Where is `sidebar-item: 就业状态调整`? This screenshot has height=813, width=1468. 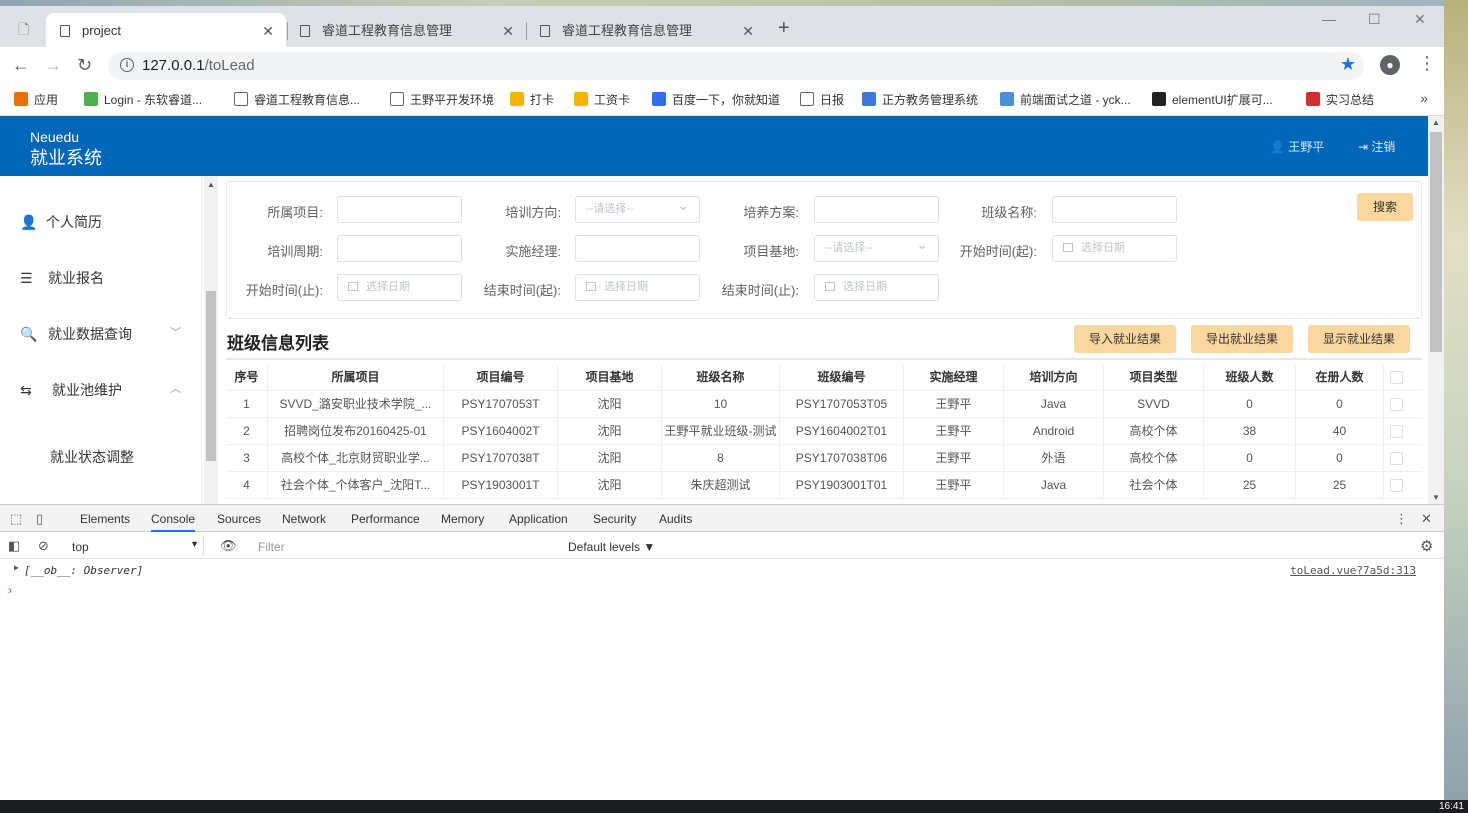 sidebar-item: 就业状态调整 is located at coordinates (101, 456).